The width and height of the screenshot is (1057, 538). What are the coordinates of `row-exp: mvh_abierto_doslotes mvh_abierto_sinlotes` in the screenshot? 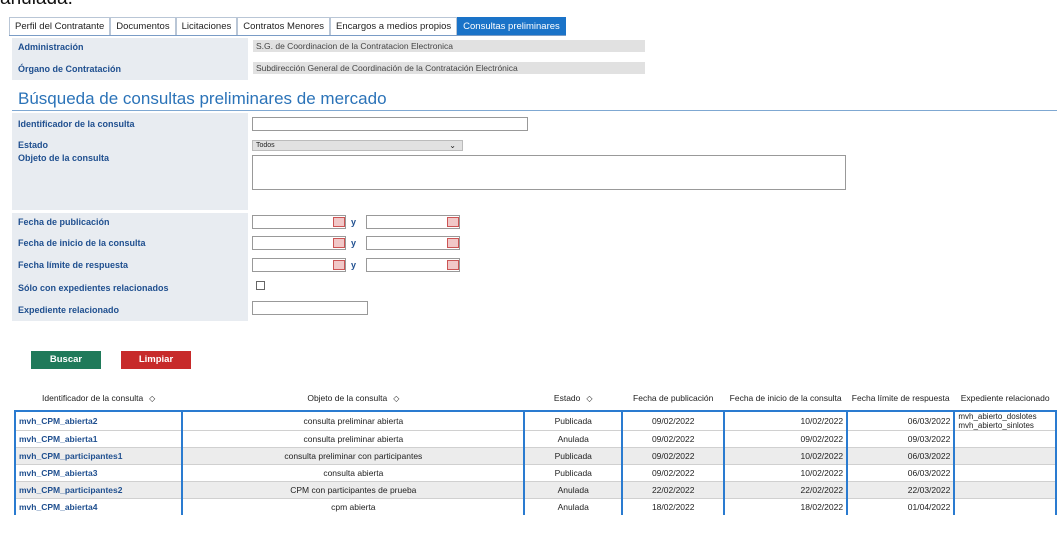 It's located at (1005, 420).